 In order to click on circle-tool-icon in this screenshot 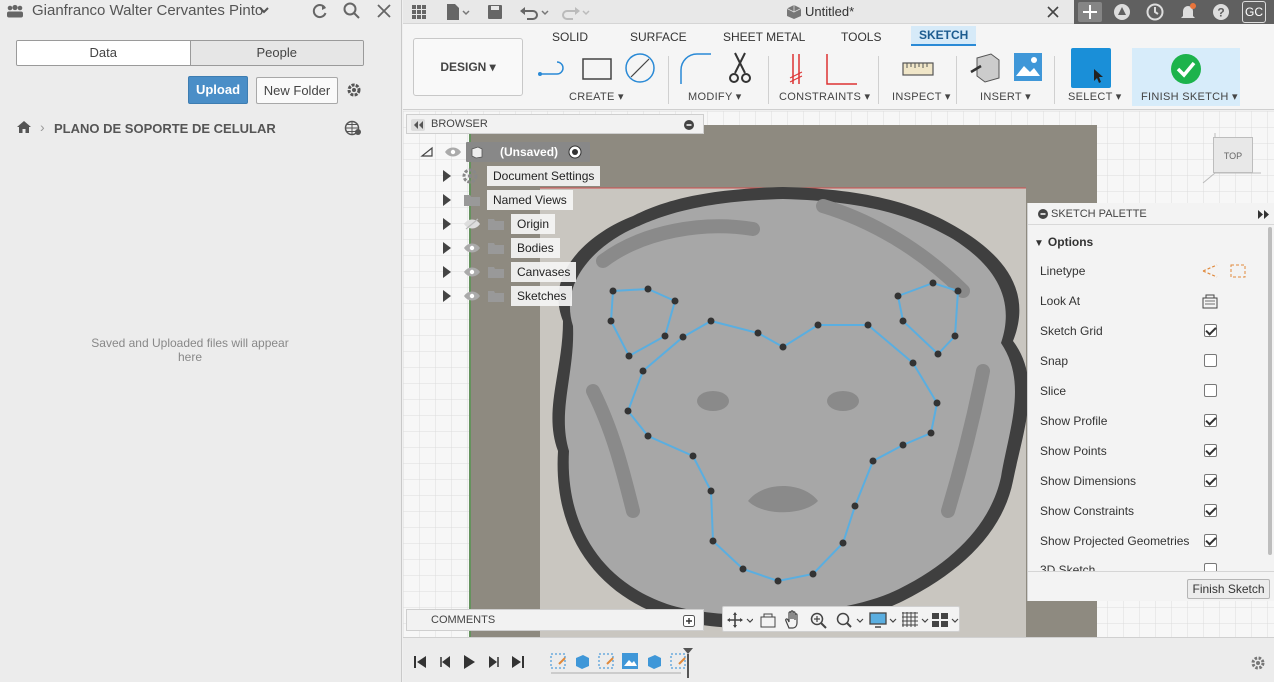, I will do `click(640, 68)`.